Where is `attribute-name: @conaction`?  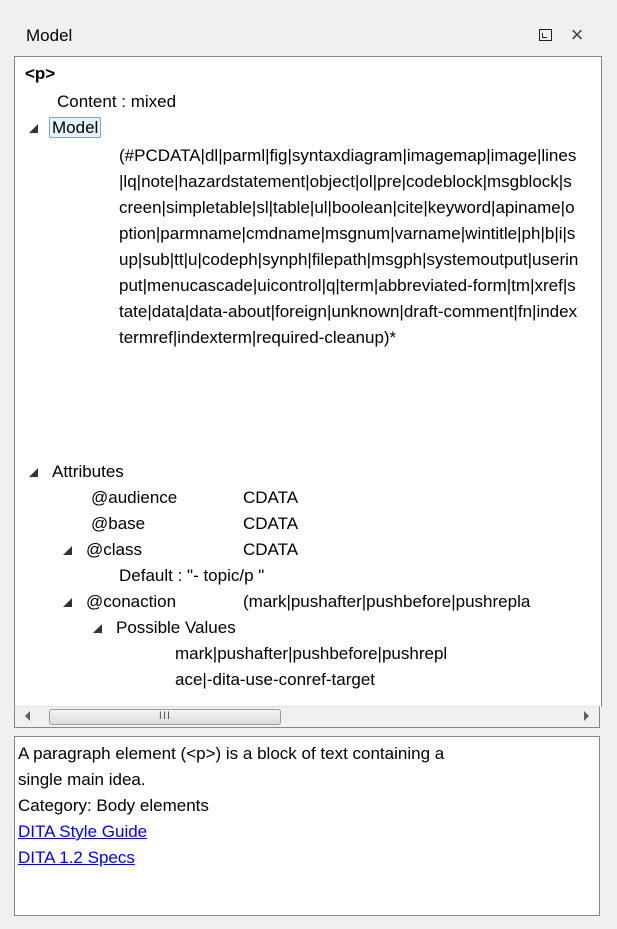 attribute-name: @conaction is located at coordinates (131, 601).